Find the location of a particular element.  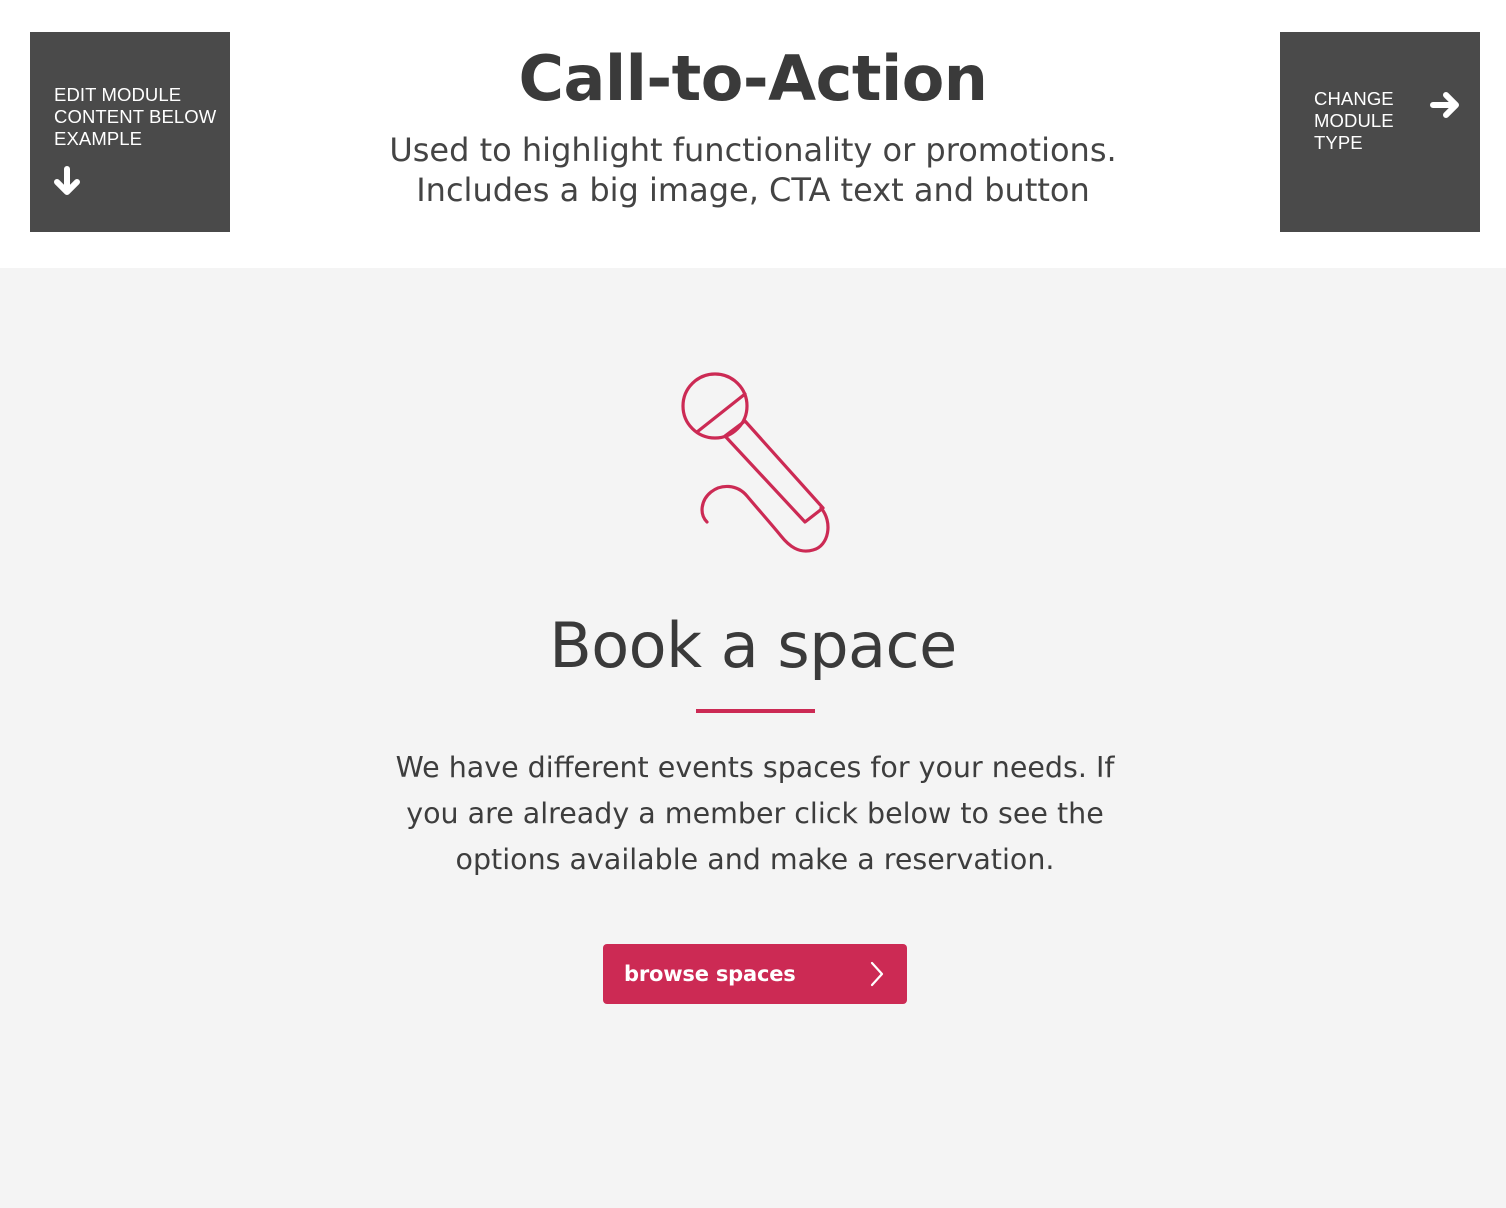

chevron-right-icon is located at coordinates (877, 976).